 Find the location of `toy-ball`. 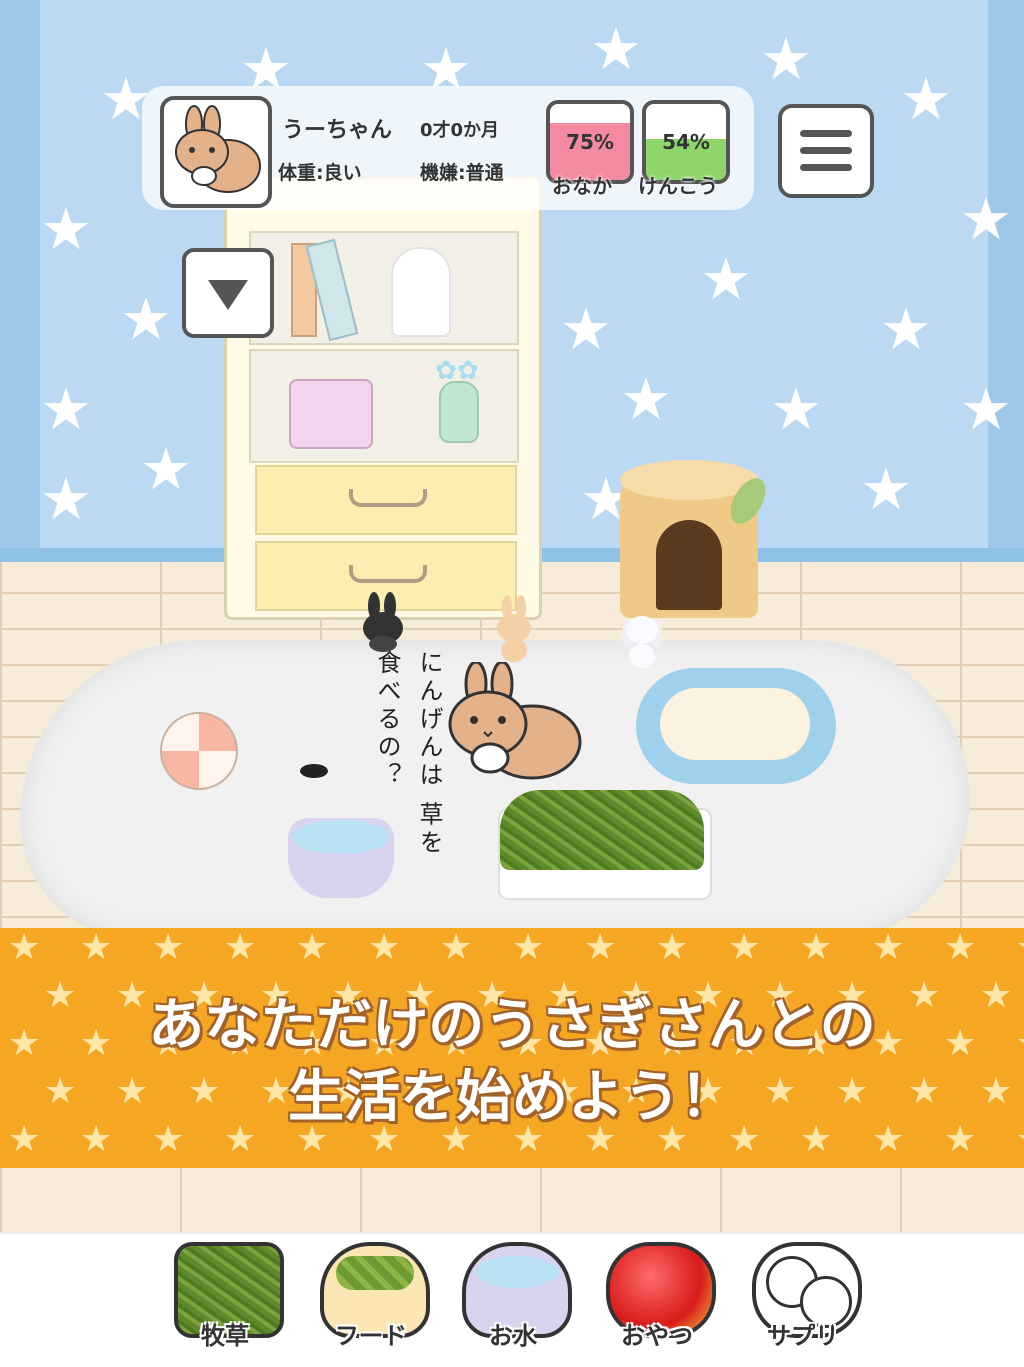

toy-ball is located at coordinates (199, 751).